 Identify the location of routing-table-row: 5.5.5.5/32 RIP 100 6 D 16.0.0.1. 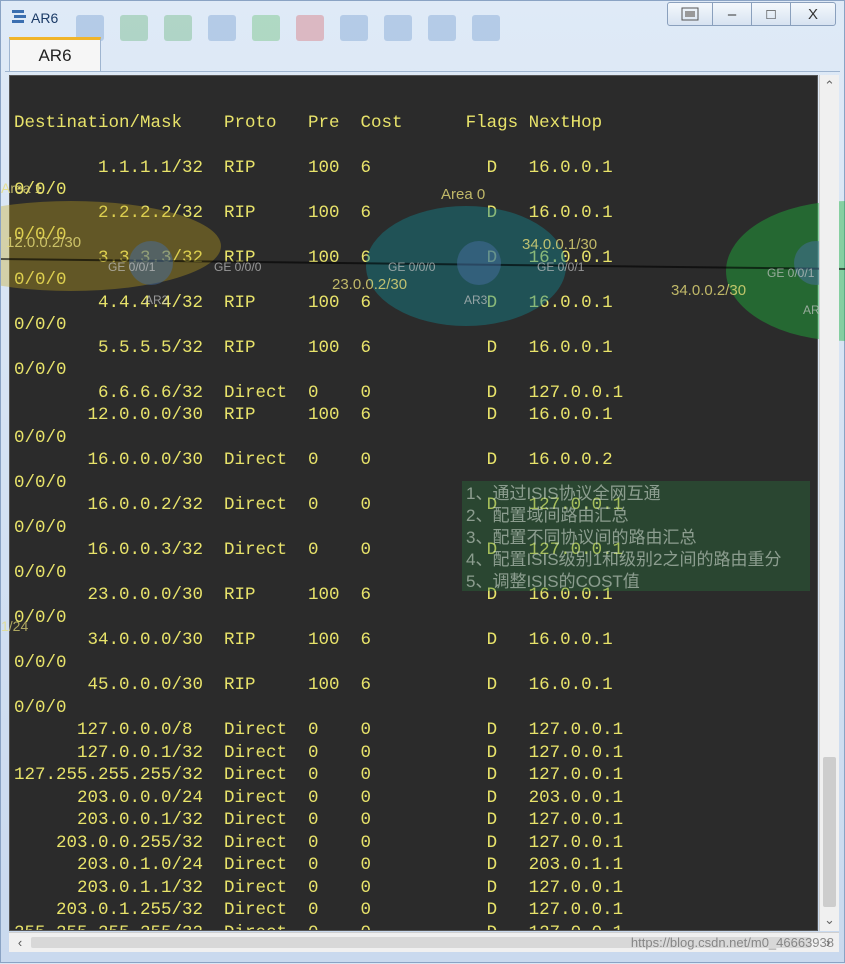
(355, 347).